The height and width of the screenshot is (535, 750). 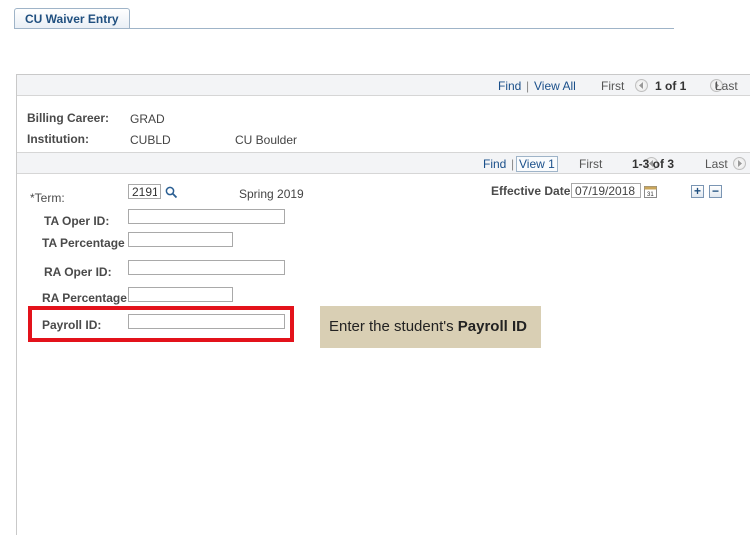 I want to click on institution-label: Institution:, so click(x=58, y=139).